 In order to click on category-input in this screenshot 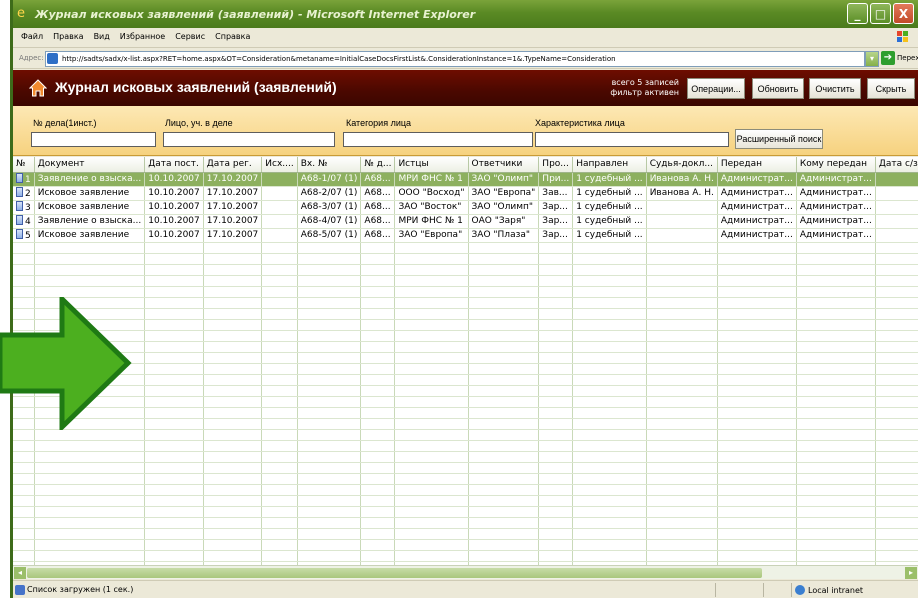, I will do `click(438, 139)`.